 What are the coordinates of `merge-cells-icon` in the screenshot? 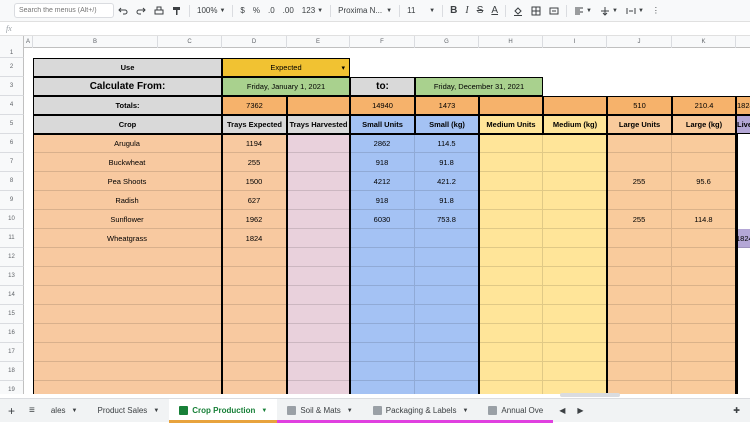 It's located at (554, 11).